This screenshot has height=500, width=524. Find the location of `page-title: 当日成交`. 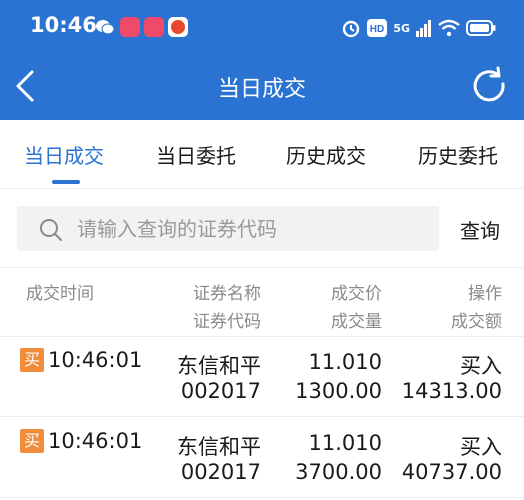

page-title: 当日成交 is located at coordinates (261, 89).